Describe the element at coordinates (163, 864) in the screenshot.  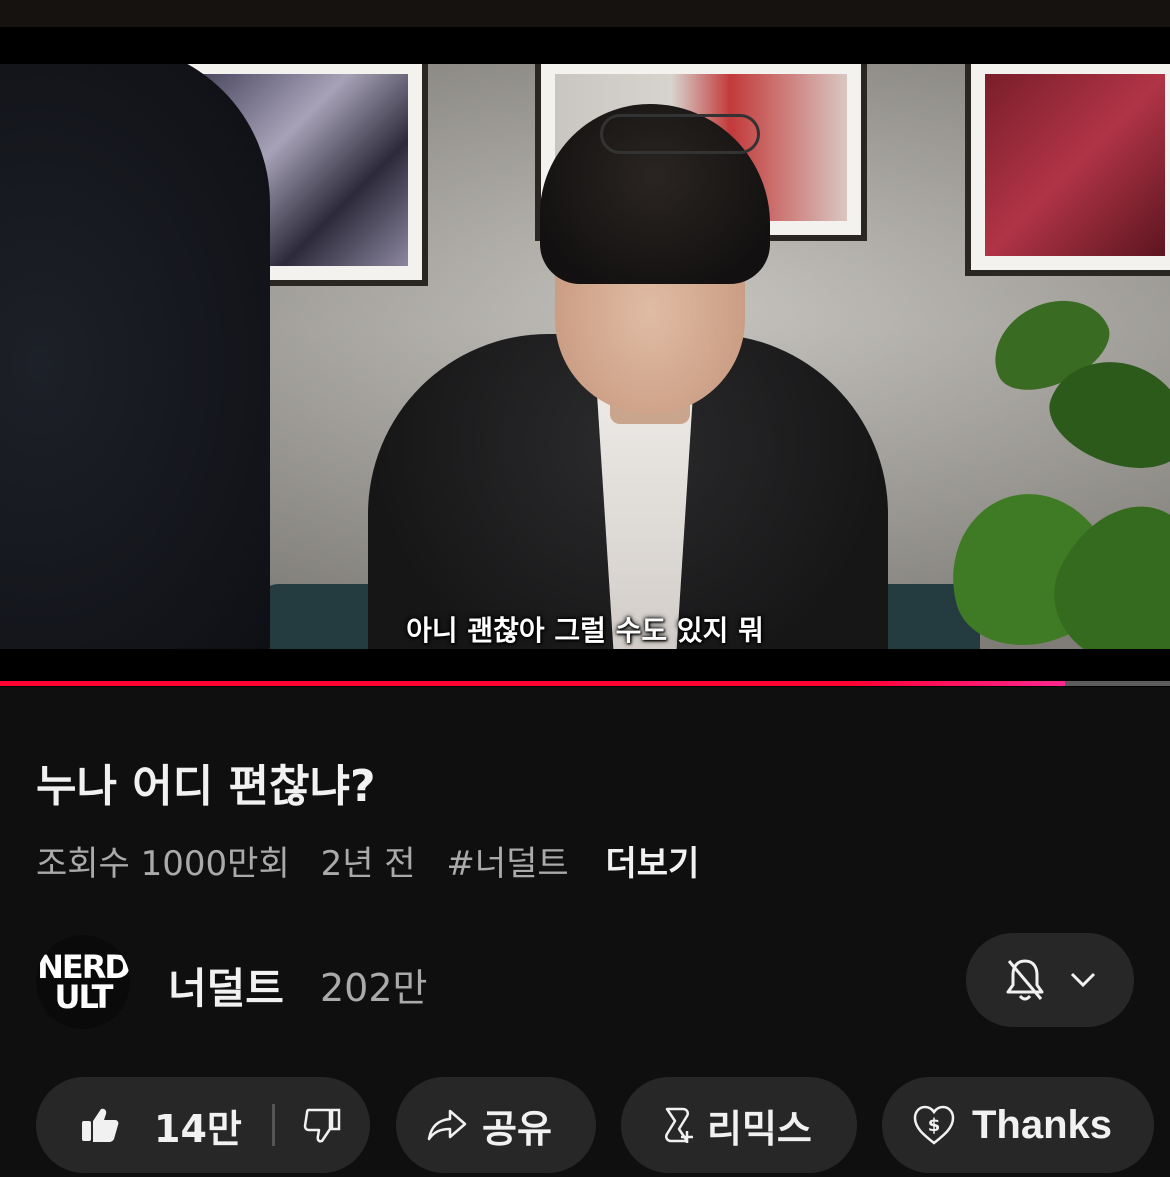
I see `view-count: 조회수 1000만회` at that location.